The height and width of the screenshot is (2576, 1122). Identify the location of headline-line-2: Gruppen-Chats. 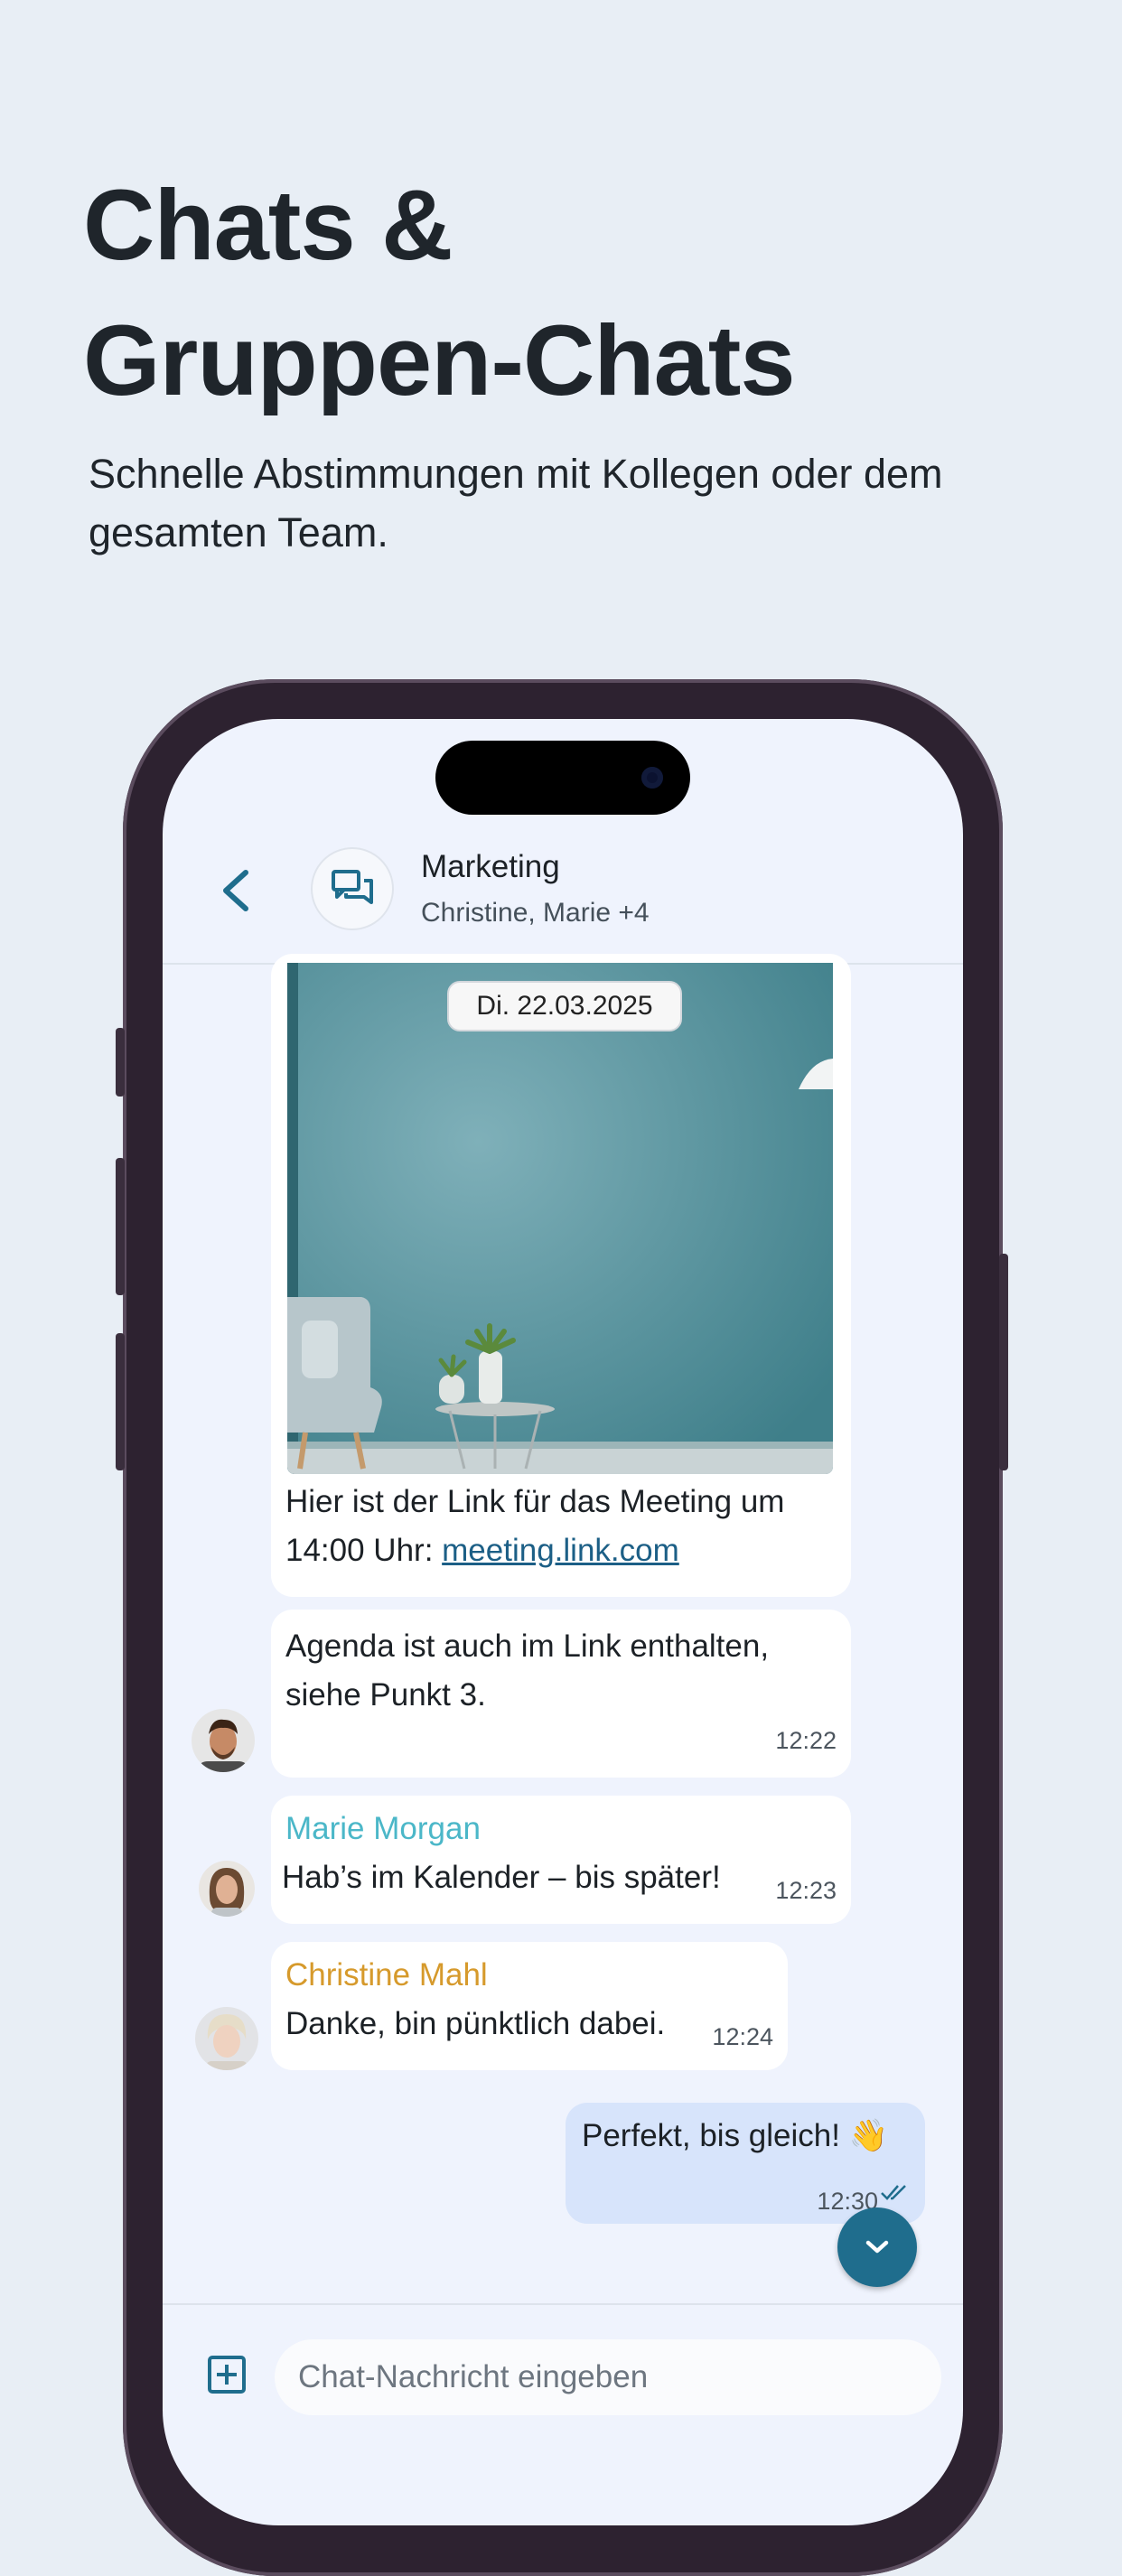
(439, 360).